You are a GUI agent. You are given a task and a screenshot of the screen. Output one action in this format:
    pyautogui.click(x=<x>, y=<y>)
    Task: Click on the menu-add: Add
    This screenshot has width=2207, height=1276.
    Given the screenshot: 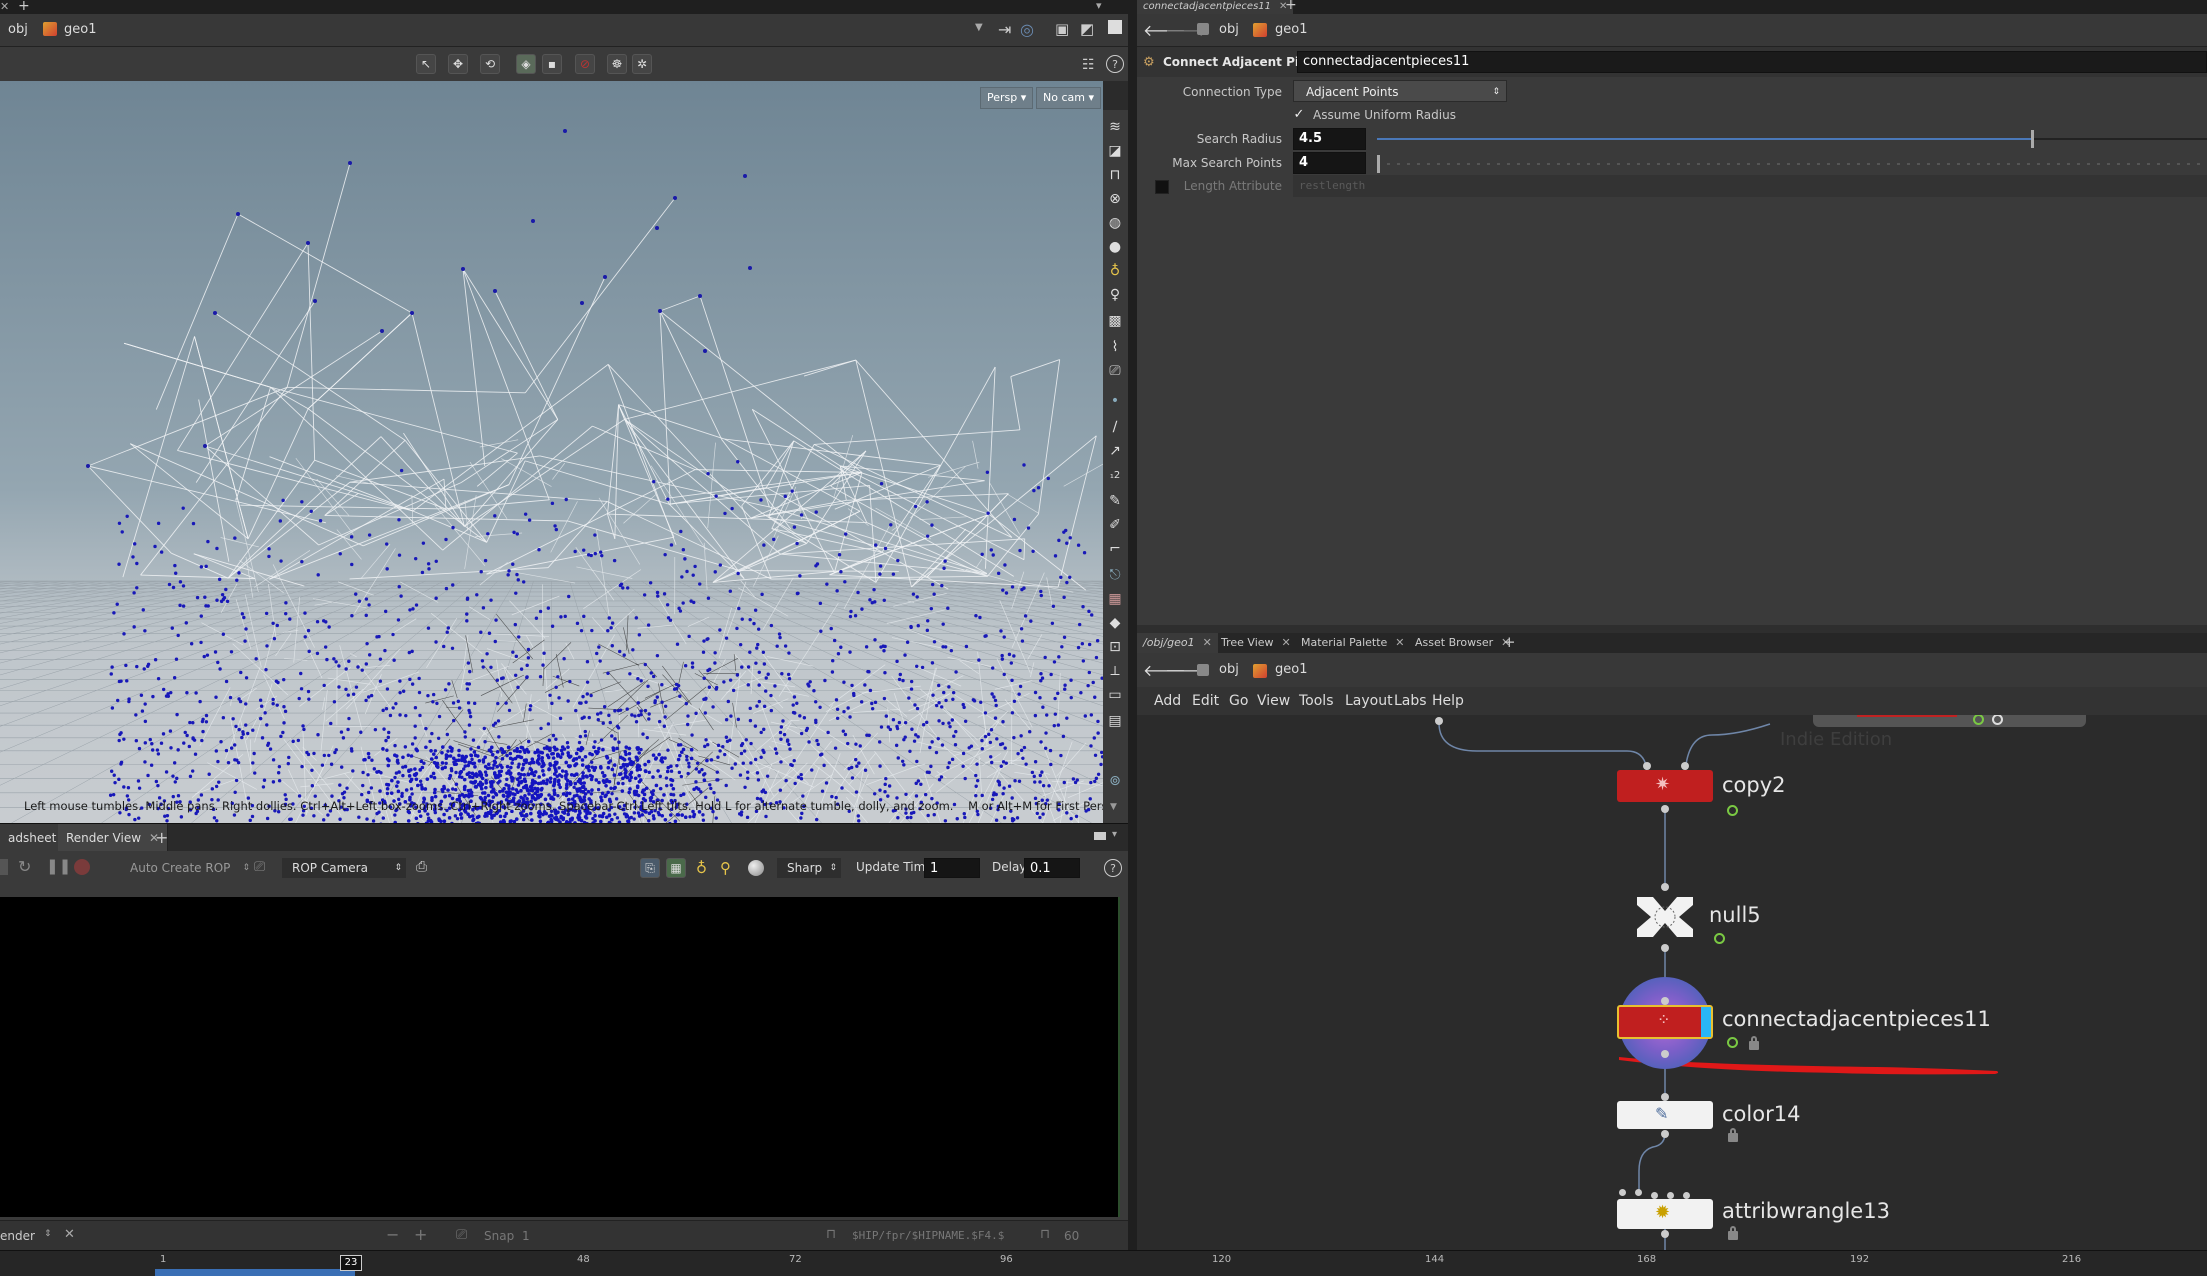 What is the action you would take?
    pyautogui.click(x=1167, y=701)
    